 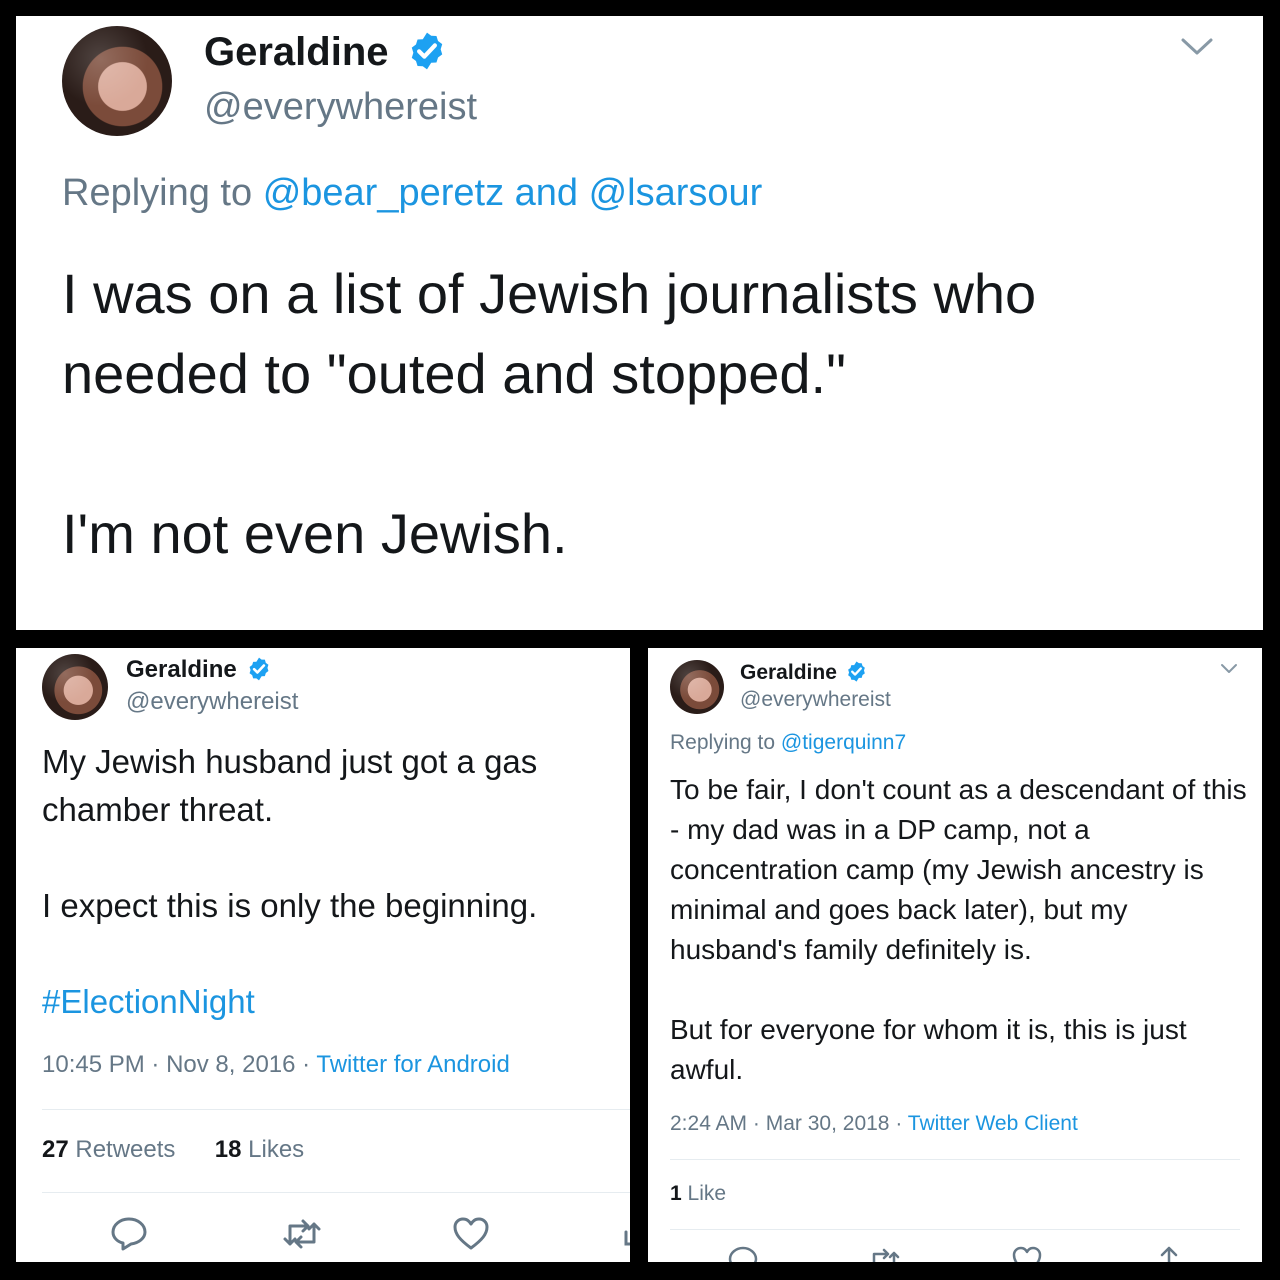 What do you see at coordinates (843, 742) in the screenshot?
I see `reply-mention-link: @tigerquinn7` at bounding box center [843, 742].